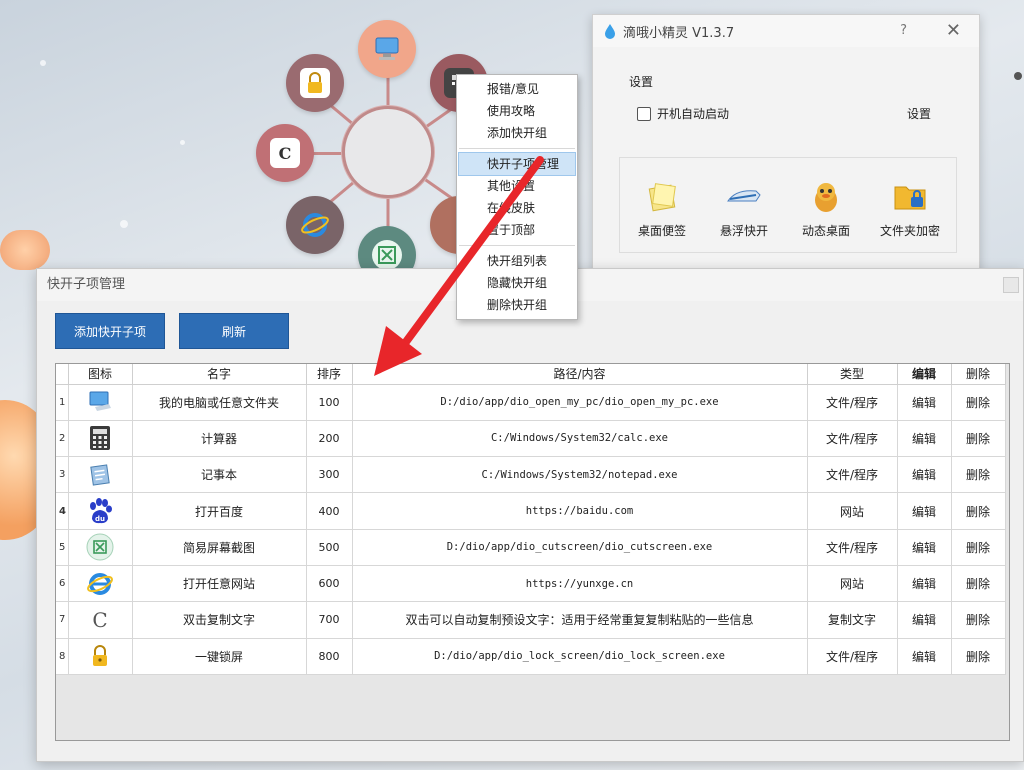 This screenshot has height=770, width=1024. I want to click on menu-item-feedback: 报错/意见, so click(517, 89).